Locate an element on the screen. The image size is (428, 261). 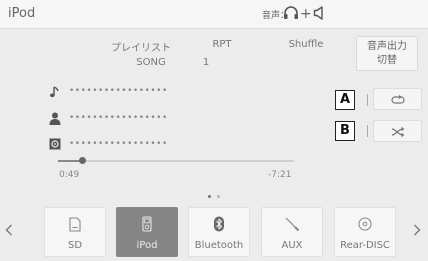
speaker-icon is located at coordinates (319, 14).